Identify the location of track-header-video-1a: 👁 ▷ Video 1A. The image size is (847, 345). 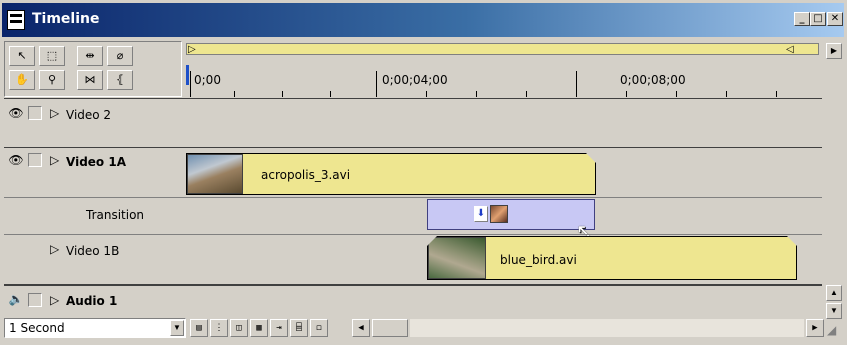
(93, 172).